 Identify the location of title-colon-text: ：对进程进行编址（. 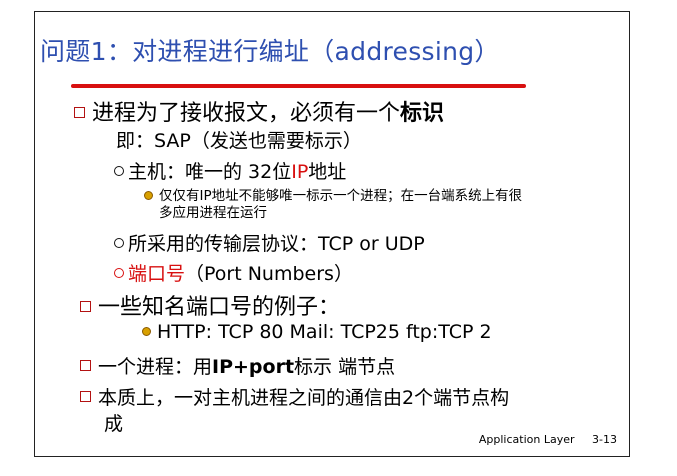
(220, 51).